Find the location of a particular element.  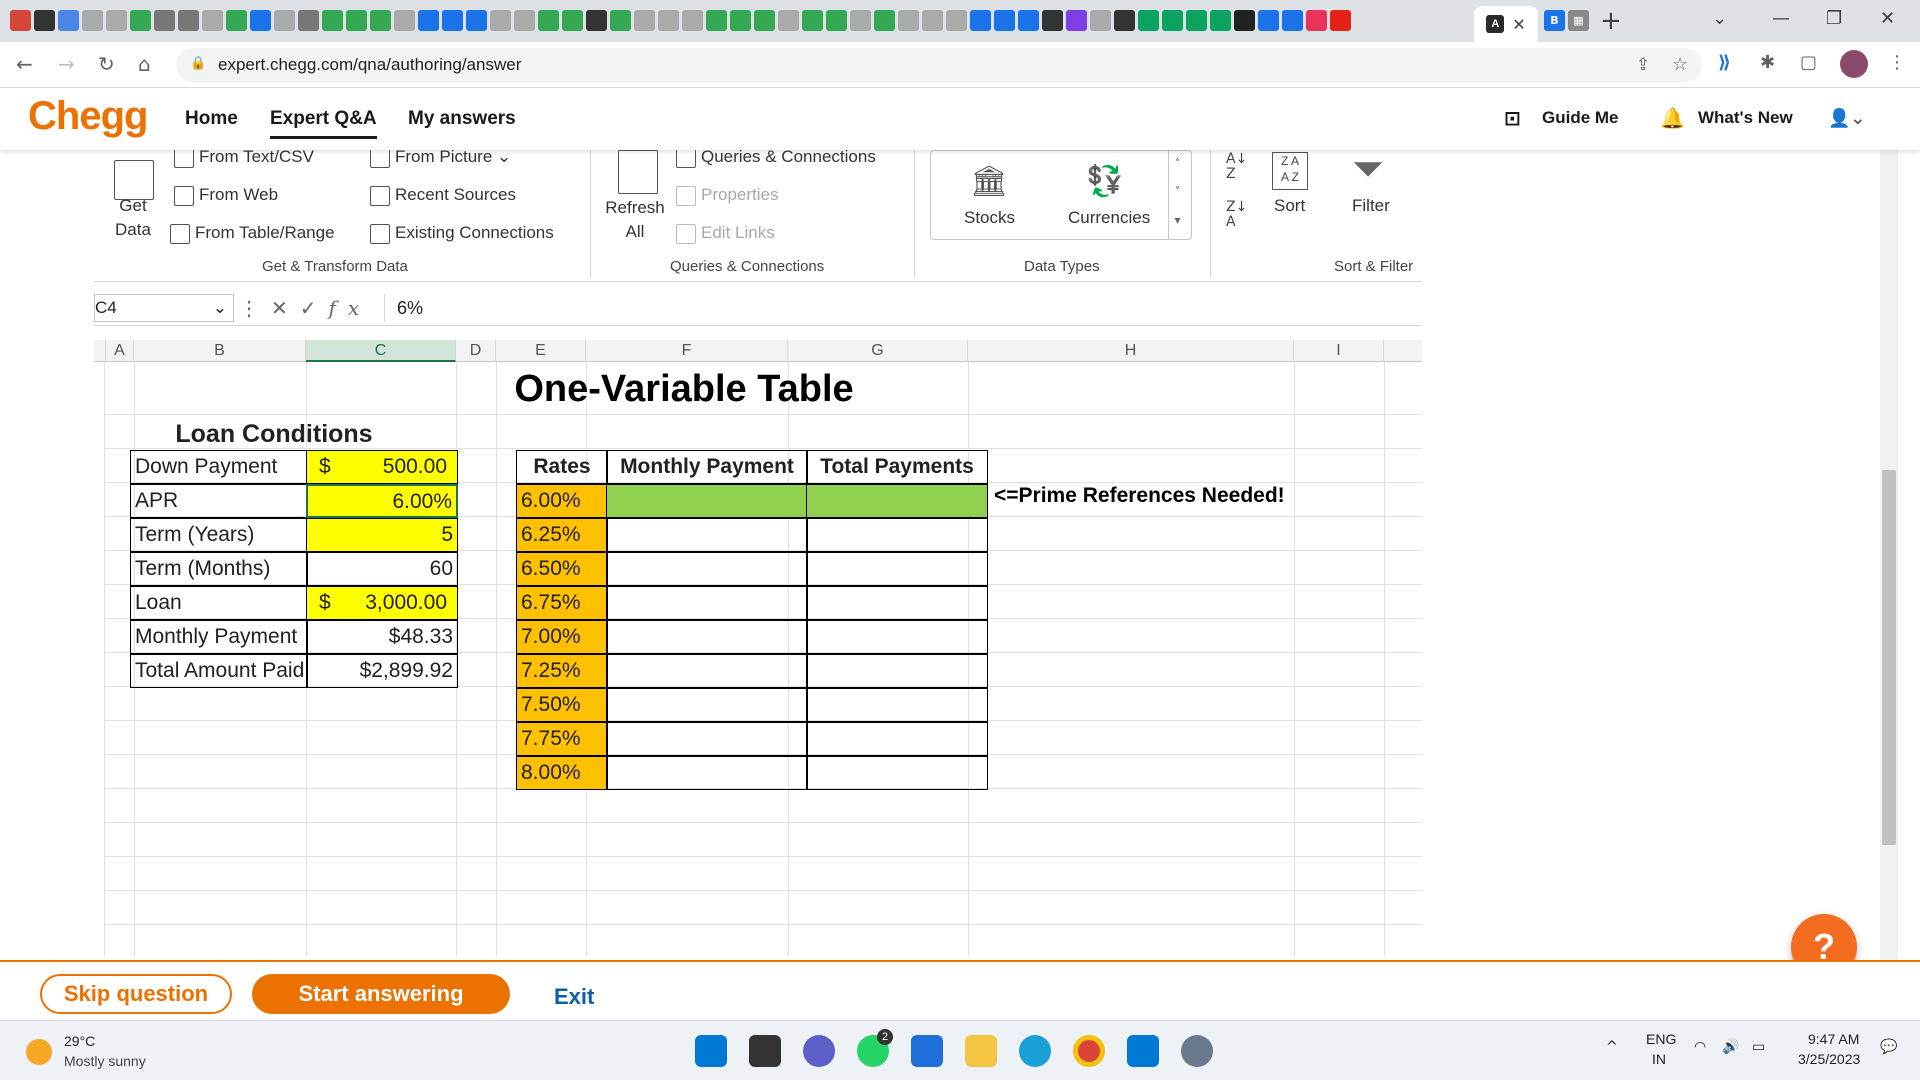

filter-button: Filter is located at coordinates (1371, 206).